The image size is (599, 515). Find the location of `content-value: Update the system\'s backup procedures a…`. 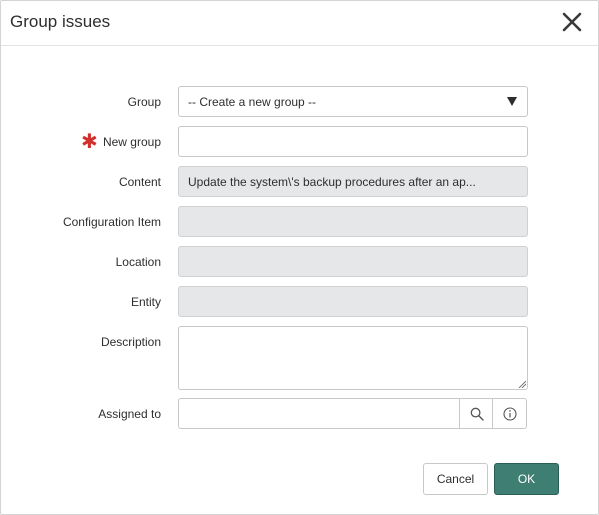

content-value: Update the system\'s backup procedures a… is located at coordinates (332, 182).